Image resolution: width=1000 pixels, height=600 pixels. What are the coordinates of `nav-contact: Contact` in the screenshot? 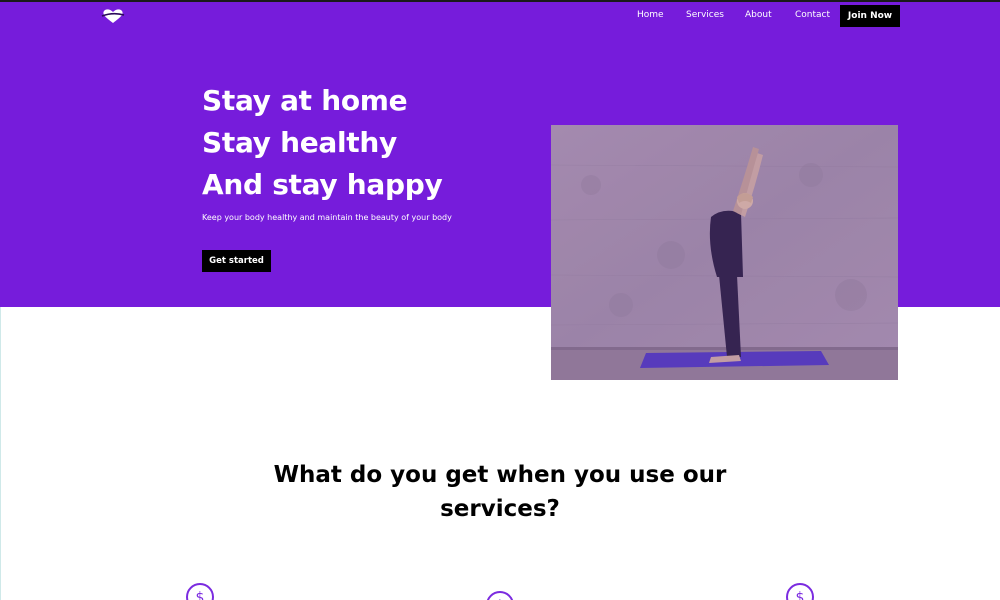 It's located at (812, 15).